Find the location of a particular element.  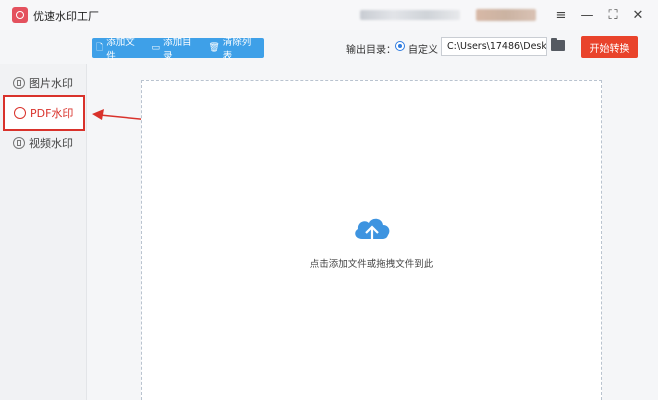

sidebar-item-label: 图片水印 is located at coordinates (51, 83).